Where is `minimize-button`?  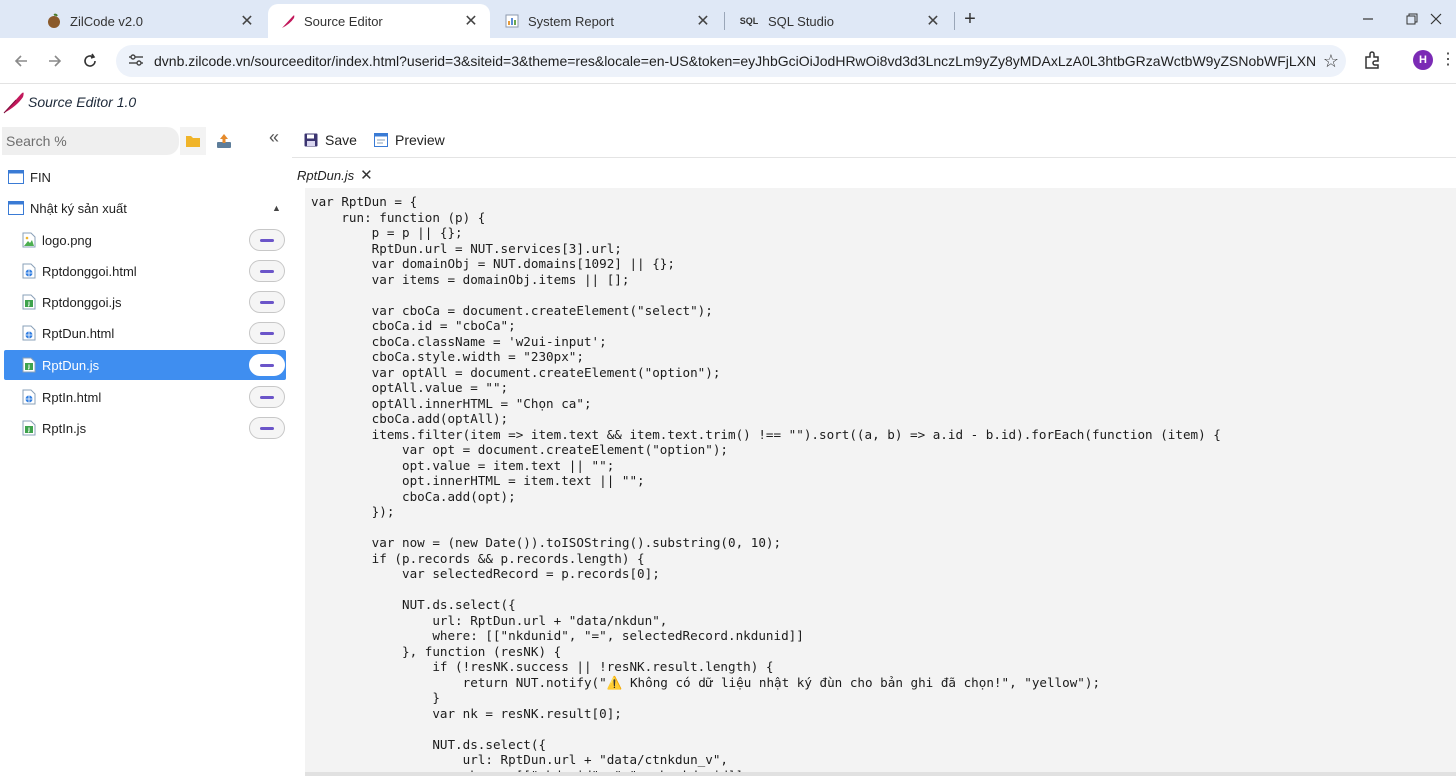
minimize-button is located at coordinates (1368, 19).